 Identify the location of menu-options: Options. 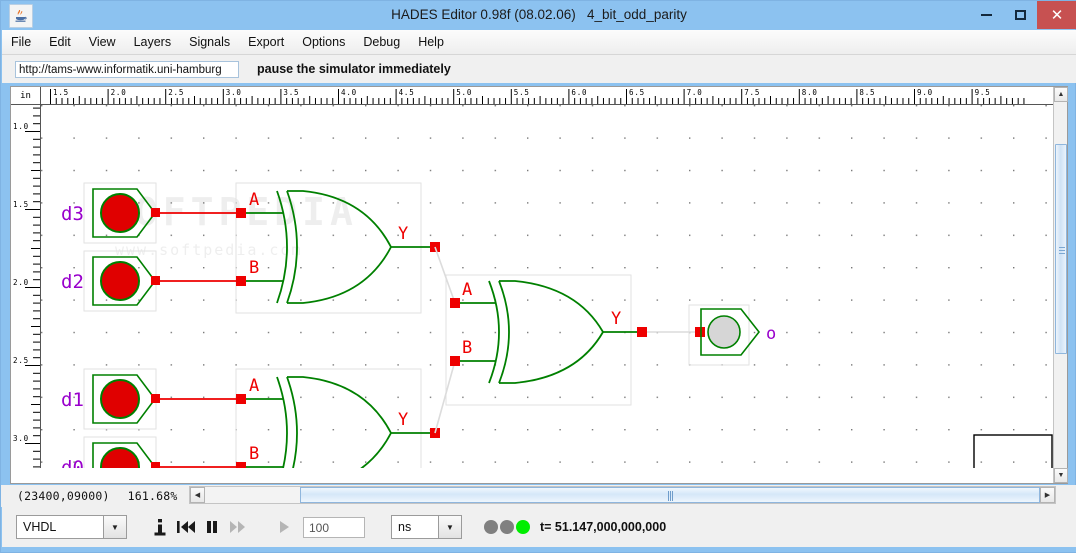
(323, 42).